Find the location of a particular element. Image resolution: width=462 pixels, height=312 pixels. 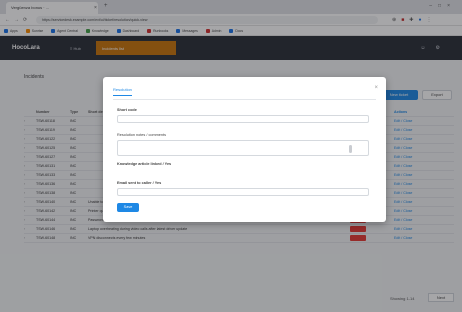

email-sent-label: Email sent to caller / Yes is located at coordinates (139, 183).